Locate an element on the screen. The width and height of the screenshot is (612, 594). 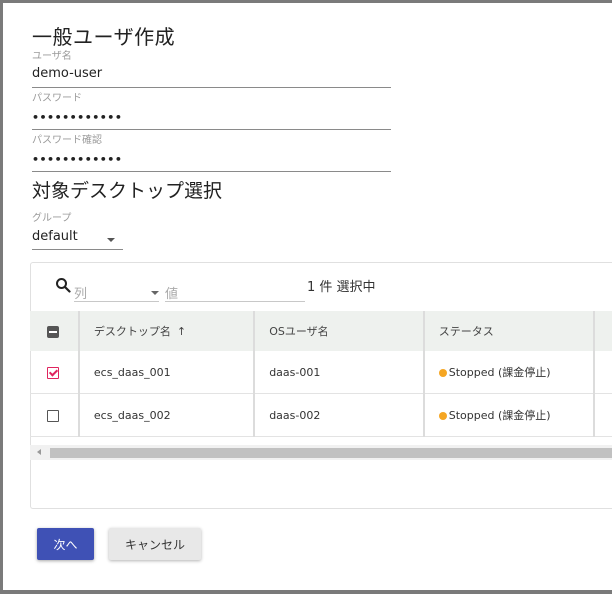
password-input: •••••••••••• is located at coordinates (77, 117).